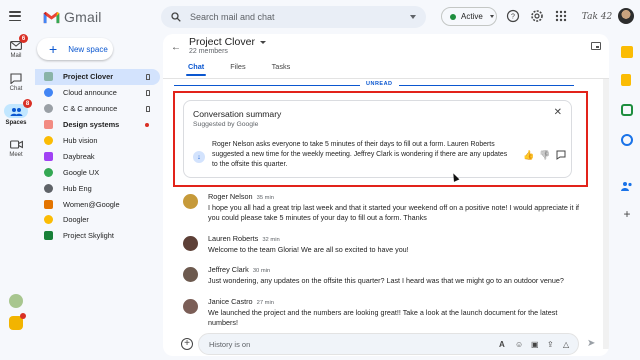 The image size is (640, 360). What do you see at coordinates (76, 220) in the screenshot?
I see `space-name: Doogler` at bounding box center [76, 220].